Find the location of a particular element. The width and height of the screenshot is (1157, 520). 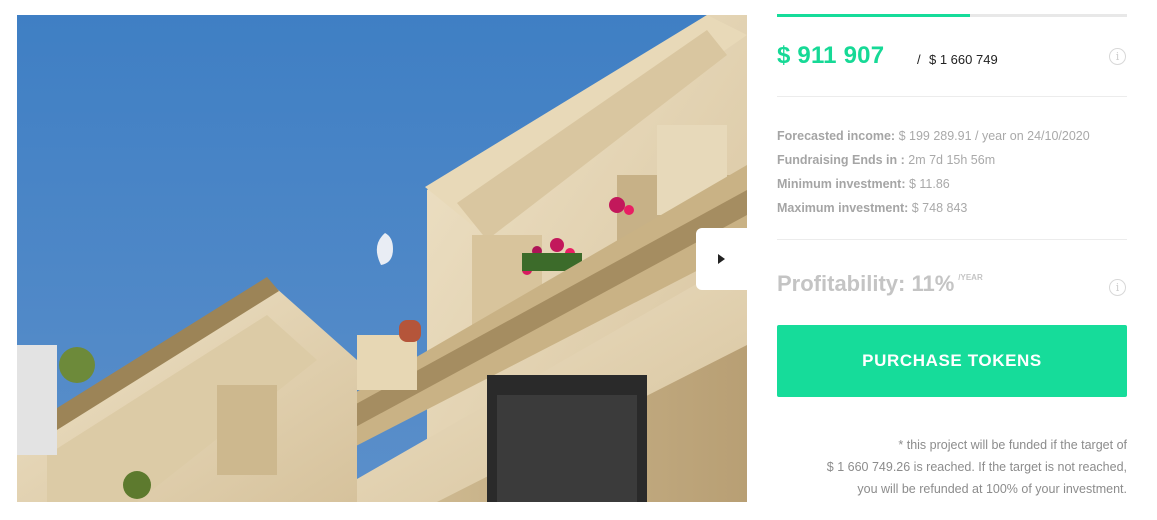

profitability-label: Profitability: 11% is located at coordinates (866, 283).